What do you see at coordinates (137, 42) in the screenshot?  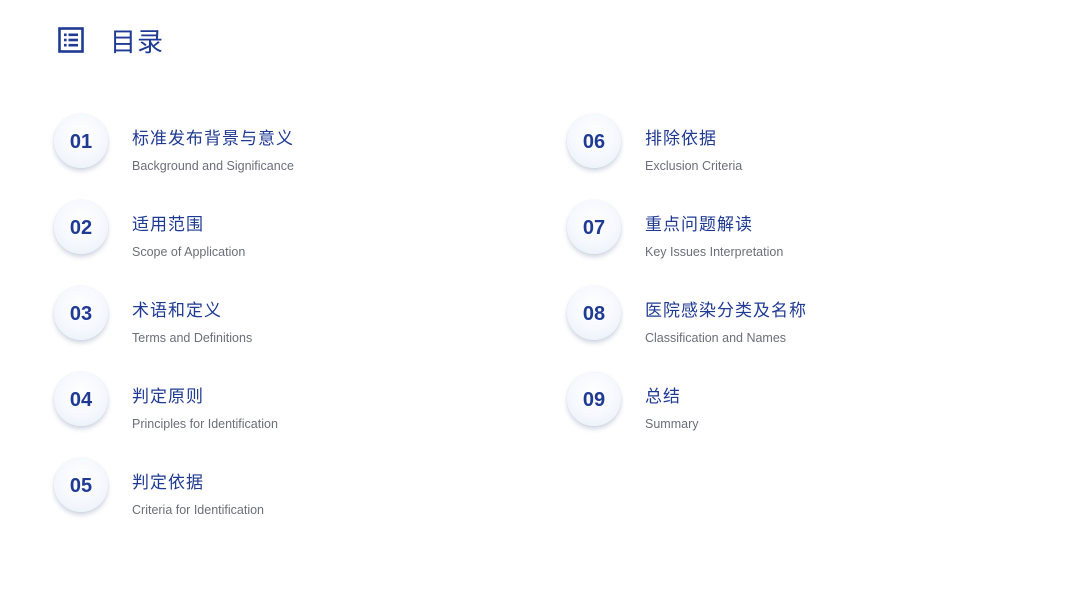 I see `page-title: 目录` at bounding box center [137, 42].